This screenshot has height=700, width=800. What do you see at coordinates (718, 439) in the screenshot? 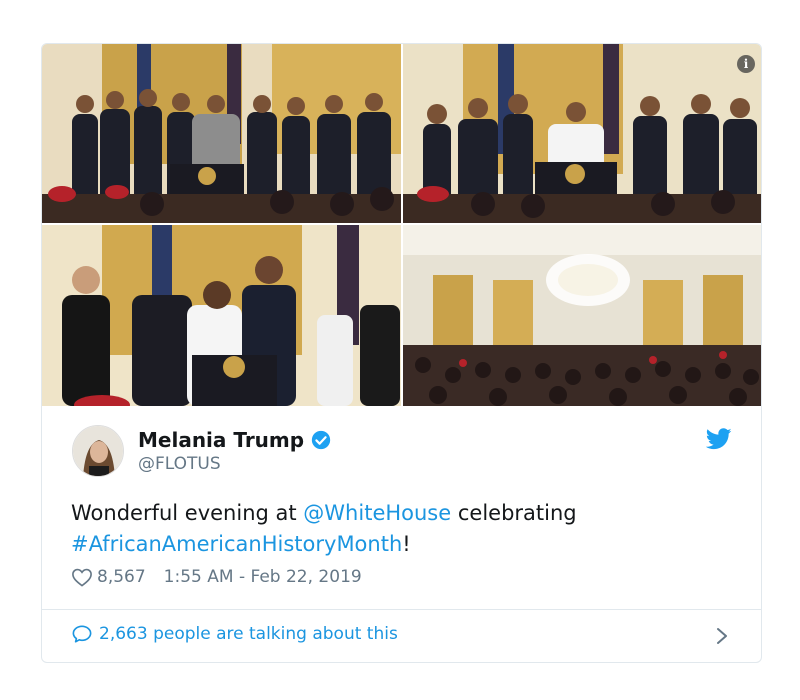
I see `twitter-bird-icon` at bounding box center [718, 439].